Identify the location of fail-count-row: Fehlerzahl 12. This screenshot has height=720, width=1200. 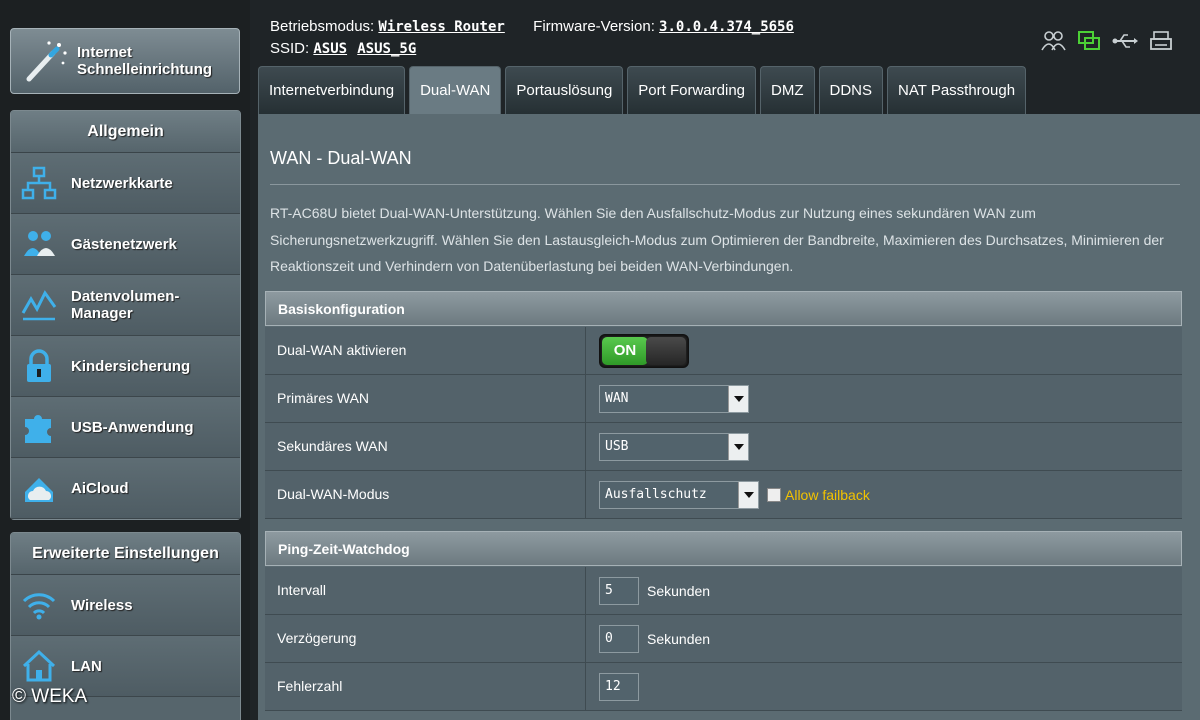
(723, 687).